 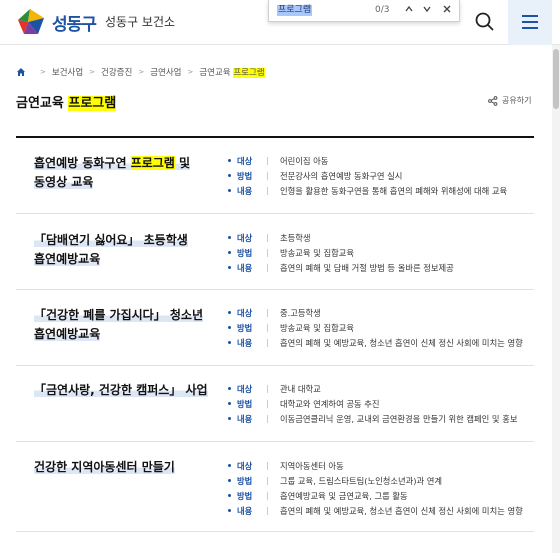 What do you see at coordinates (232, 73) in the screenshot?
I see `breadcrumb-current: 금연교육 프로그램` at bounding box center [232, 73].